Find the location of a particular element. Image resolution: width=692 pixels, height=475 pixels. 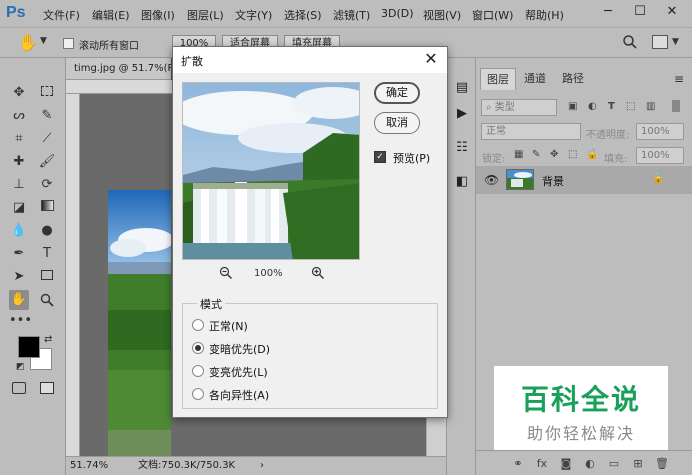

chevron-down-icon: ▼ is located at coordinates (43, 41).